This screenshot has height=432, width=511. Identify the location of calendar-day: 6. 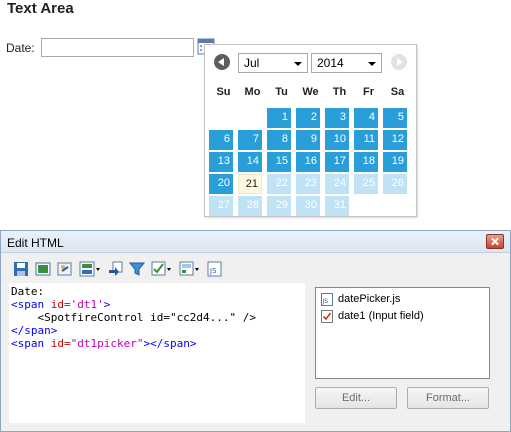
(221, 140).